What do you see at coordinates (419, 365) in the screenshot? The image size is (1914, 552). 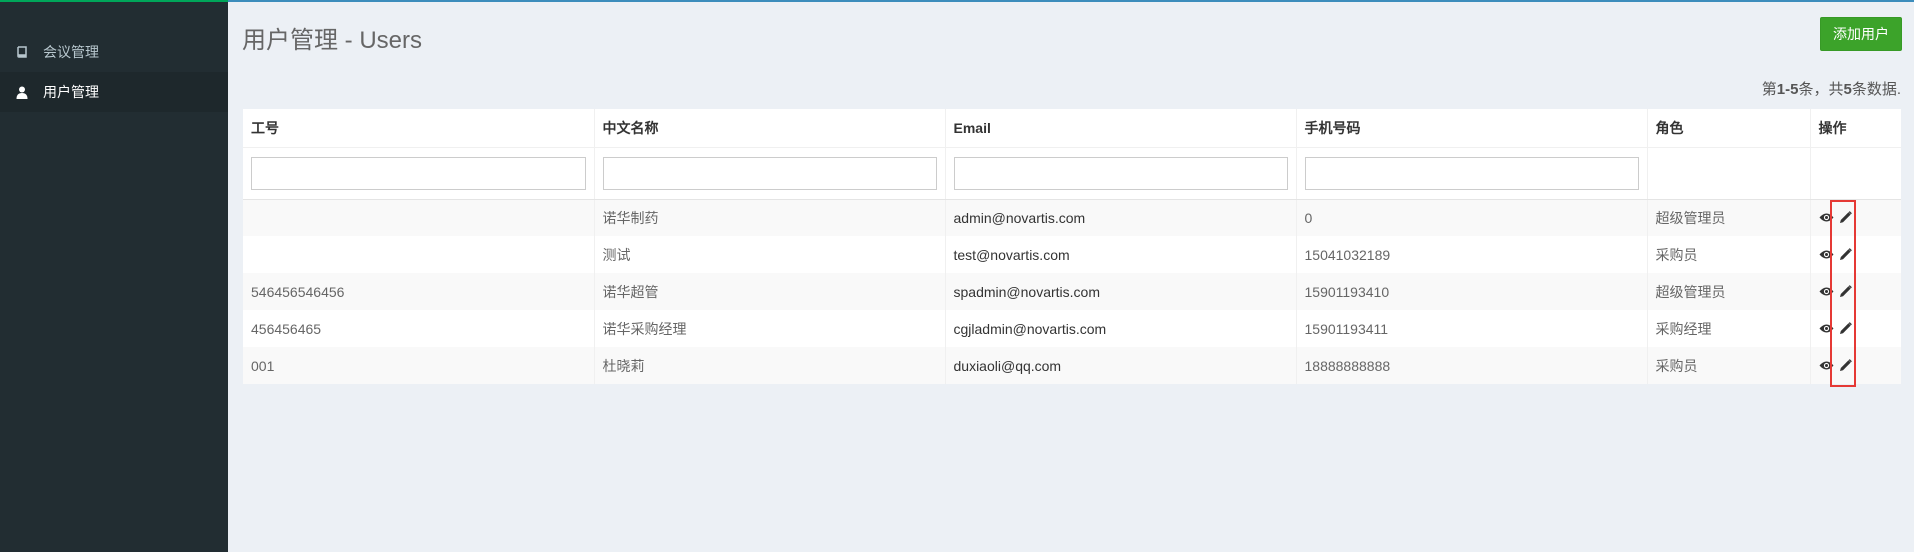 I see `cell-id: 001` at bounding box center [419, 365].